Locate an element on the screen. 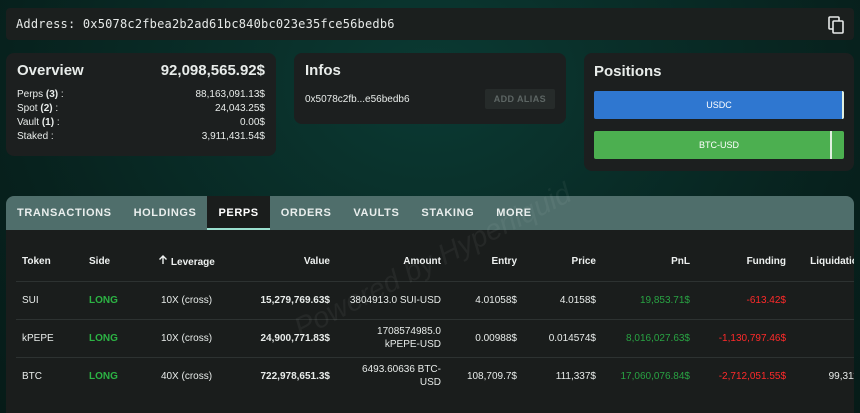 The width and height of the screenshot is (860, 413). position-bar-label: BTC-USD is located at coordinates (719, 145).